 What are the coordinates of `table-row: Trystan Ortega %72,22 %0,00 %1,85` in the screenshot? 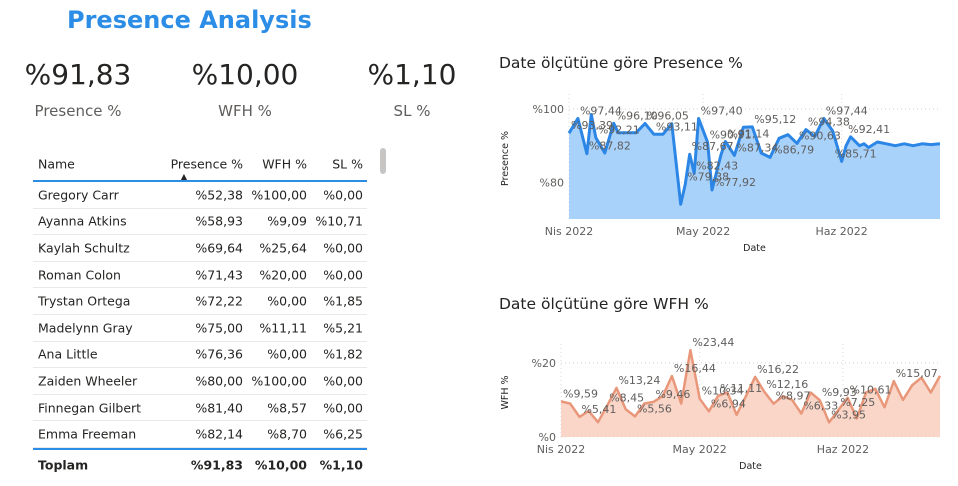 It's located at (200, 301).